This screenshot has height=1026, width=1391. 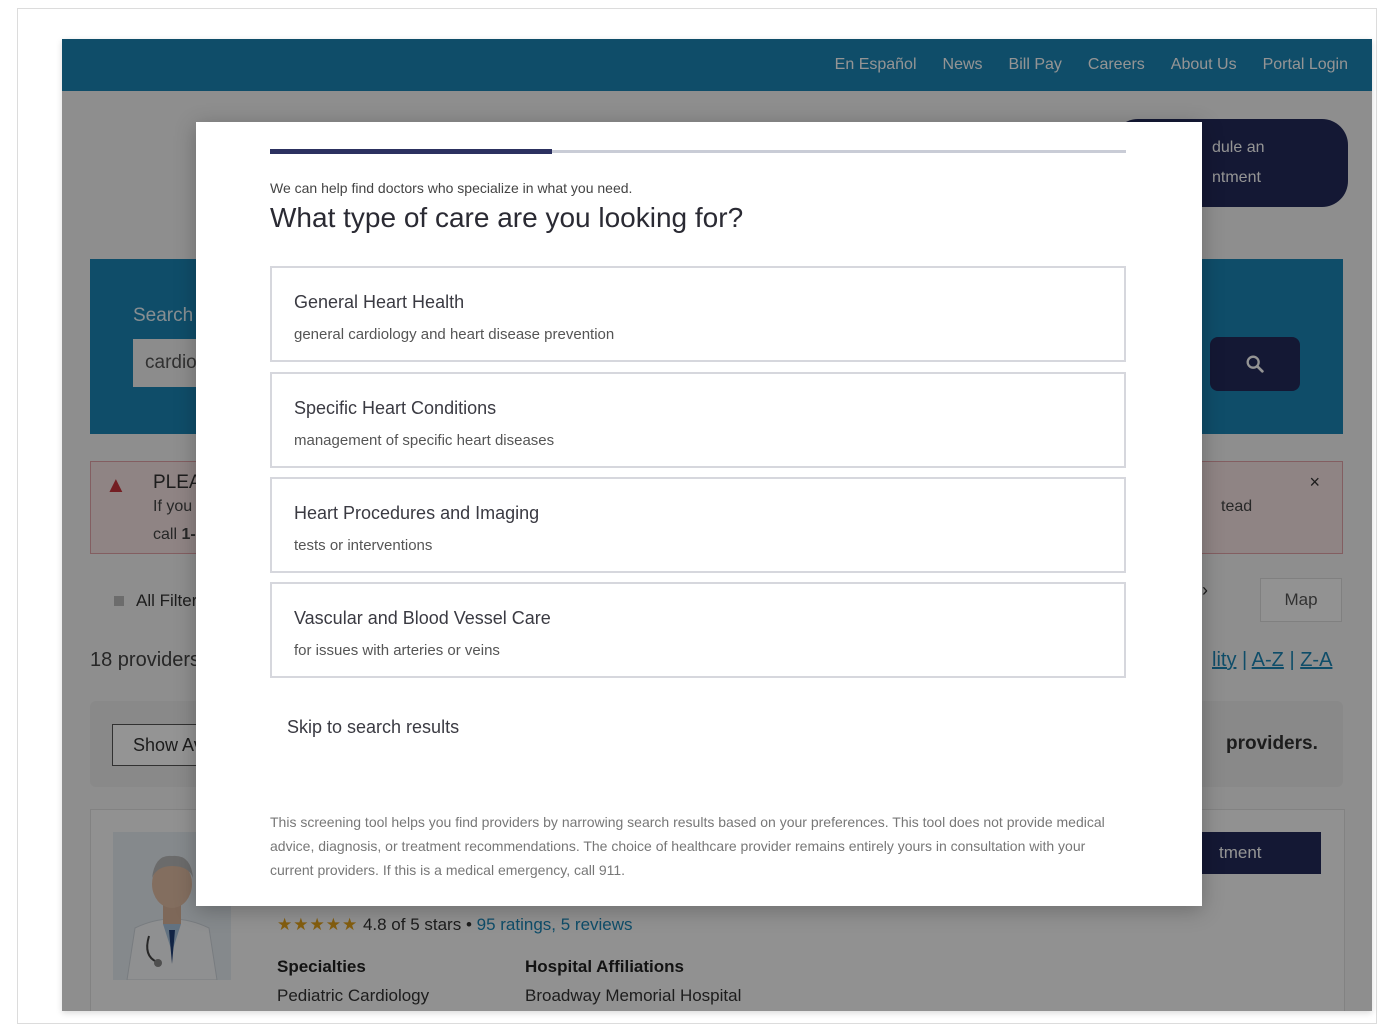 I want to click on modal-question: What type of care are you looking for?, so click(x=507, y=217).